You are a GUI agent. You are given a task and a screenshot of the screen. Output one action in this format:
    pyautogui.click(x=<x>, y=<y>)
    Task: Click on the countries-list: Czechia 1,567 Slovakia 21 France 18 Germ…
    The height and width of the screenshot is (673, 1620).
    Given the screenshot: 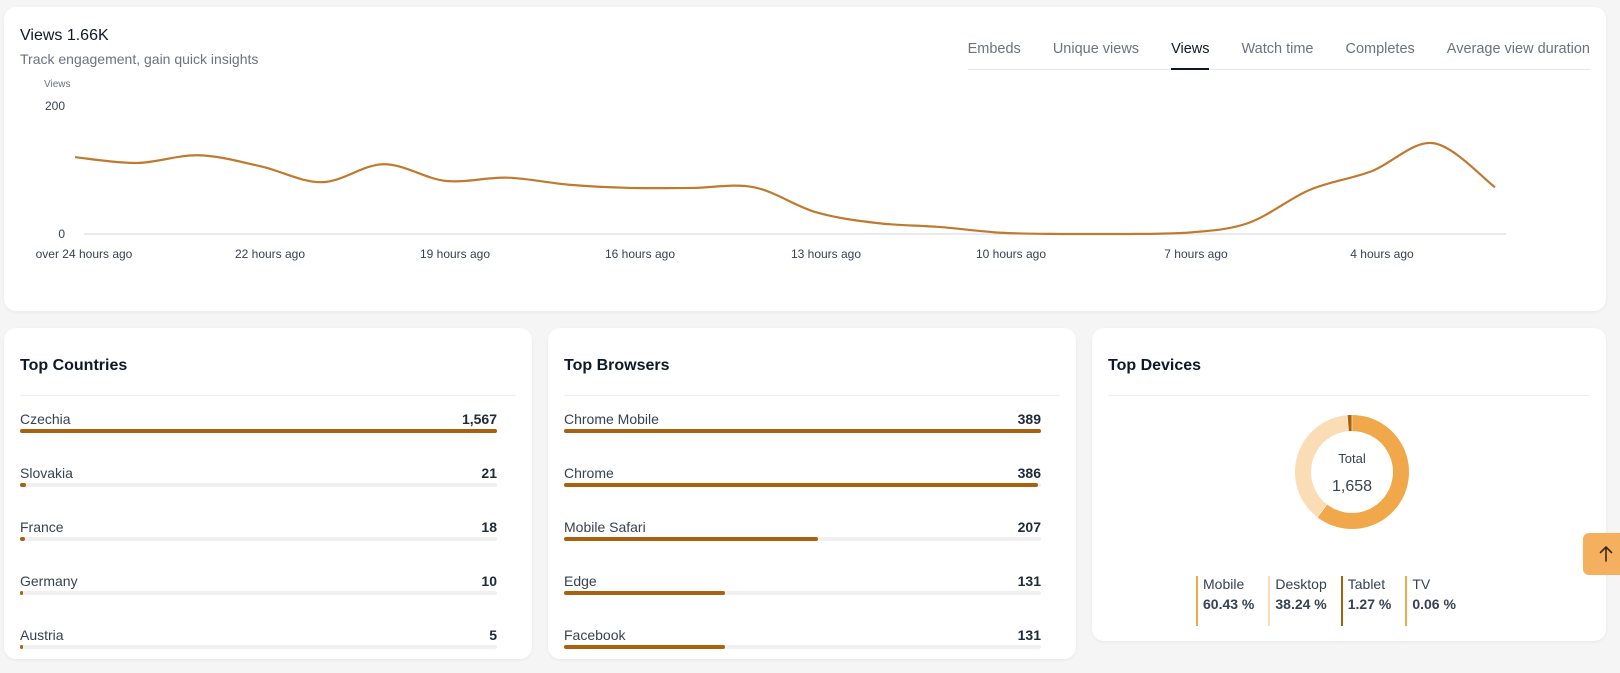 What is the action you would take?
    pyautogui.click(x=258, y=538)
    